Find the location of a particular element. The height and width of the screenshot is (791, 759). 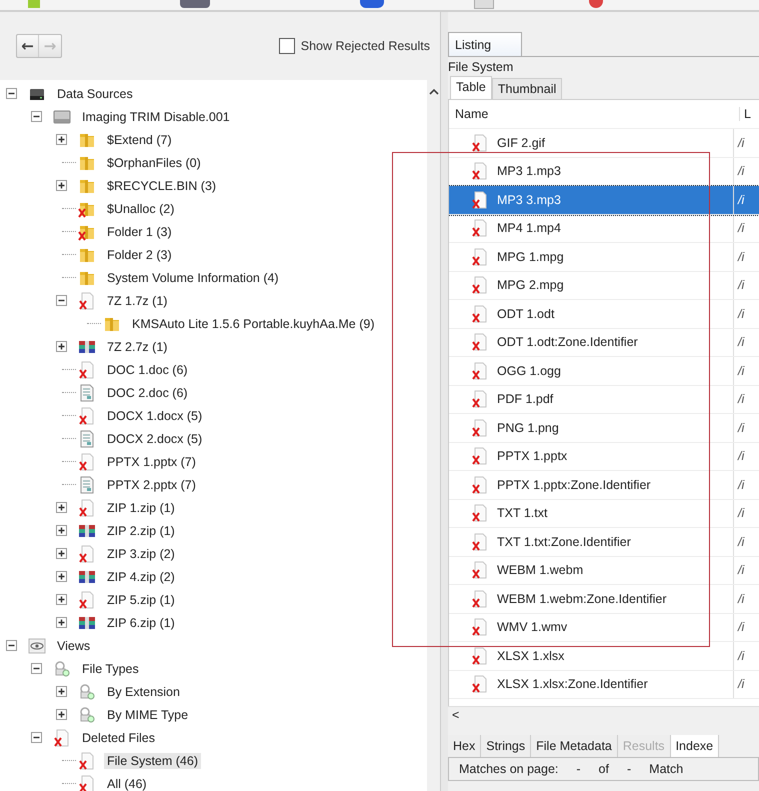

tree-item: System Volume Information (4) is located at coordinates (193, 278).